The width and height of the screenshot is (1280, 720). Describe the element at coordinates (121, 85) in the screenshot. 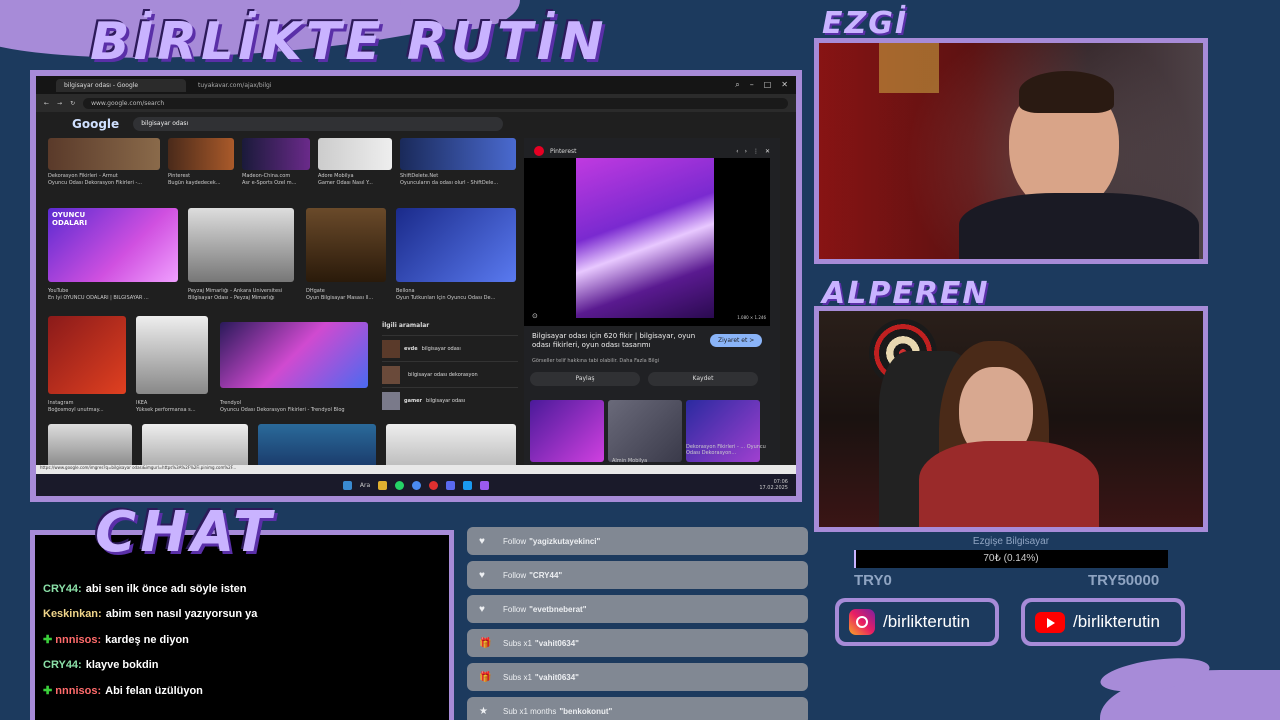

I see `browser-tab-active: bilgisayar odası - Google` at that location.